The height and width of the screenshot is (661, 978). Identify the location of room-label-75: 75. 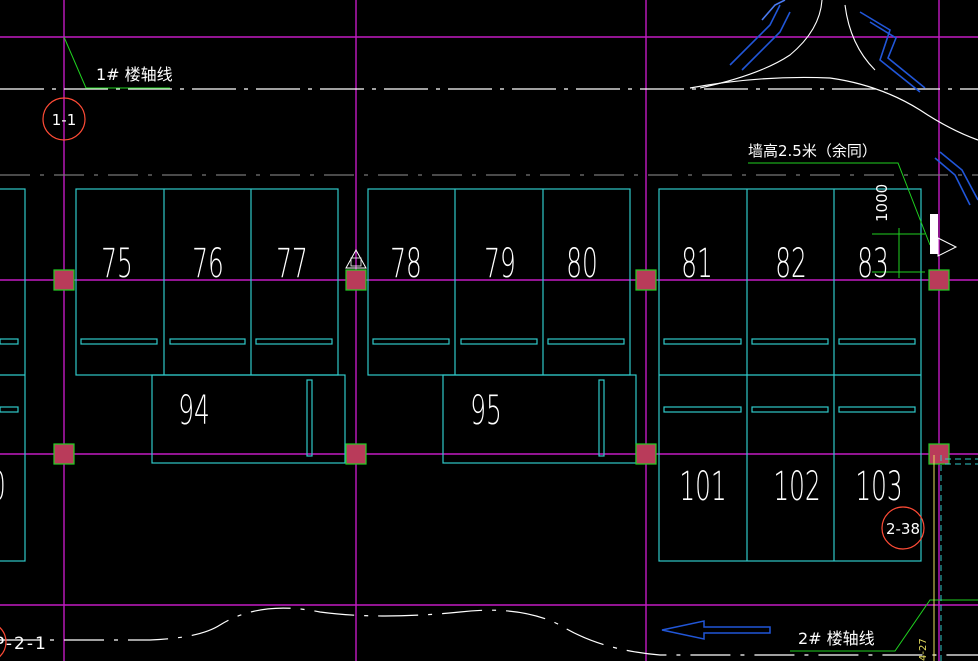
(117, 263).